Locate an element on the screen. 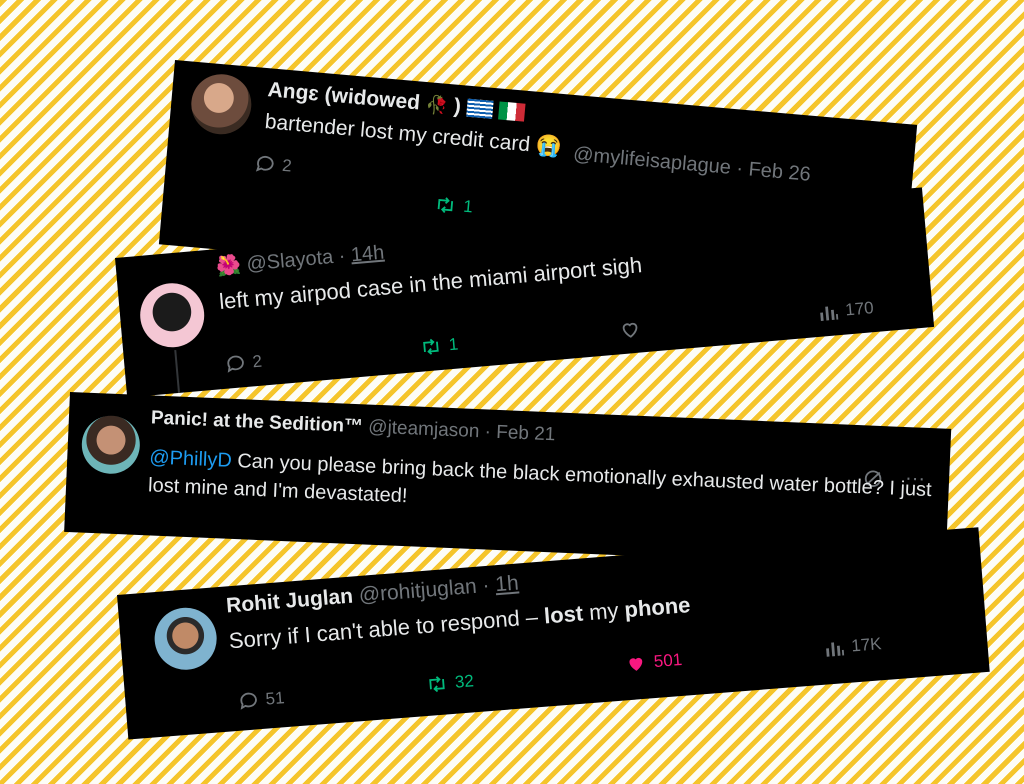 Image resolution: width=1024 pixels, height=784 pixels. views-button: 170 is located at coordinates (846, 310).